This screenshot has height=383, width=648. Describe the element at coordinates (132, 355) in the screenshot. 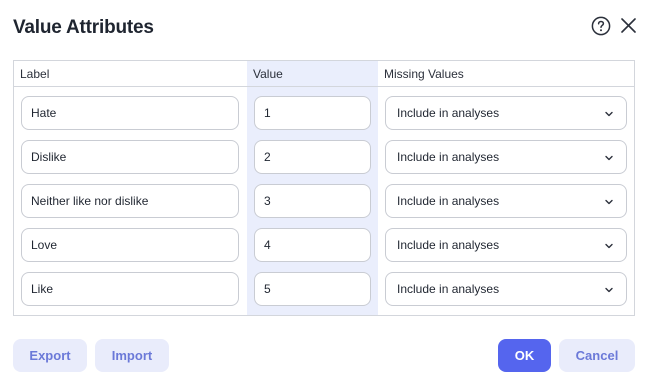

I see `import-button: Import` at that location.